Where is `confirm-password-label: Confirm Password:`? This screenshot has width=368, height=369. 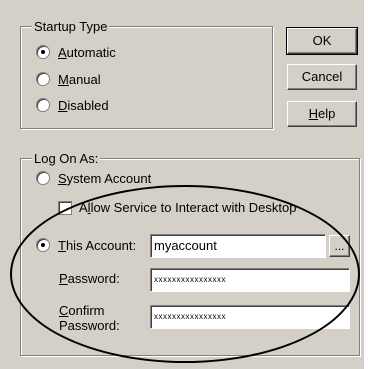
confirm-password-label: Confirm Password: is located at coordinates (89, 318).